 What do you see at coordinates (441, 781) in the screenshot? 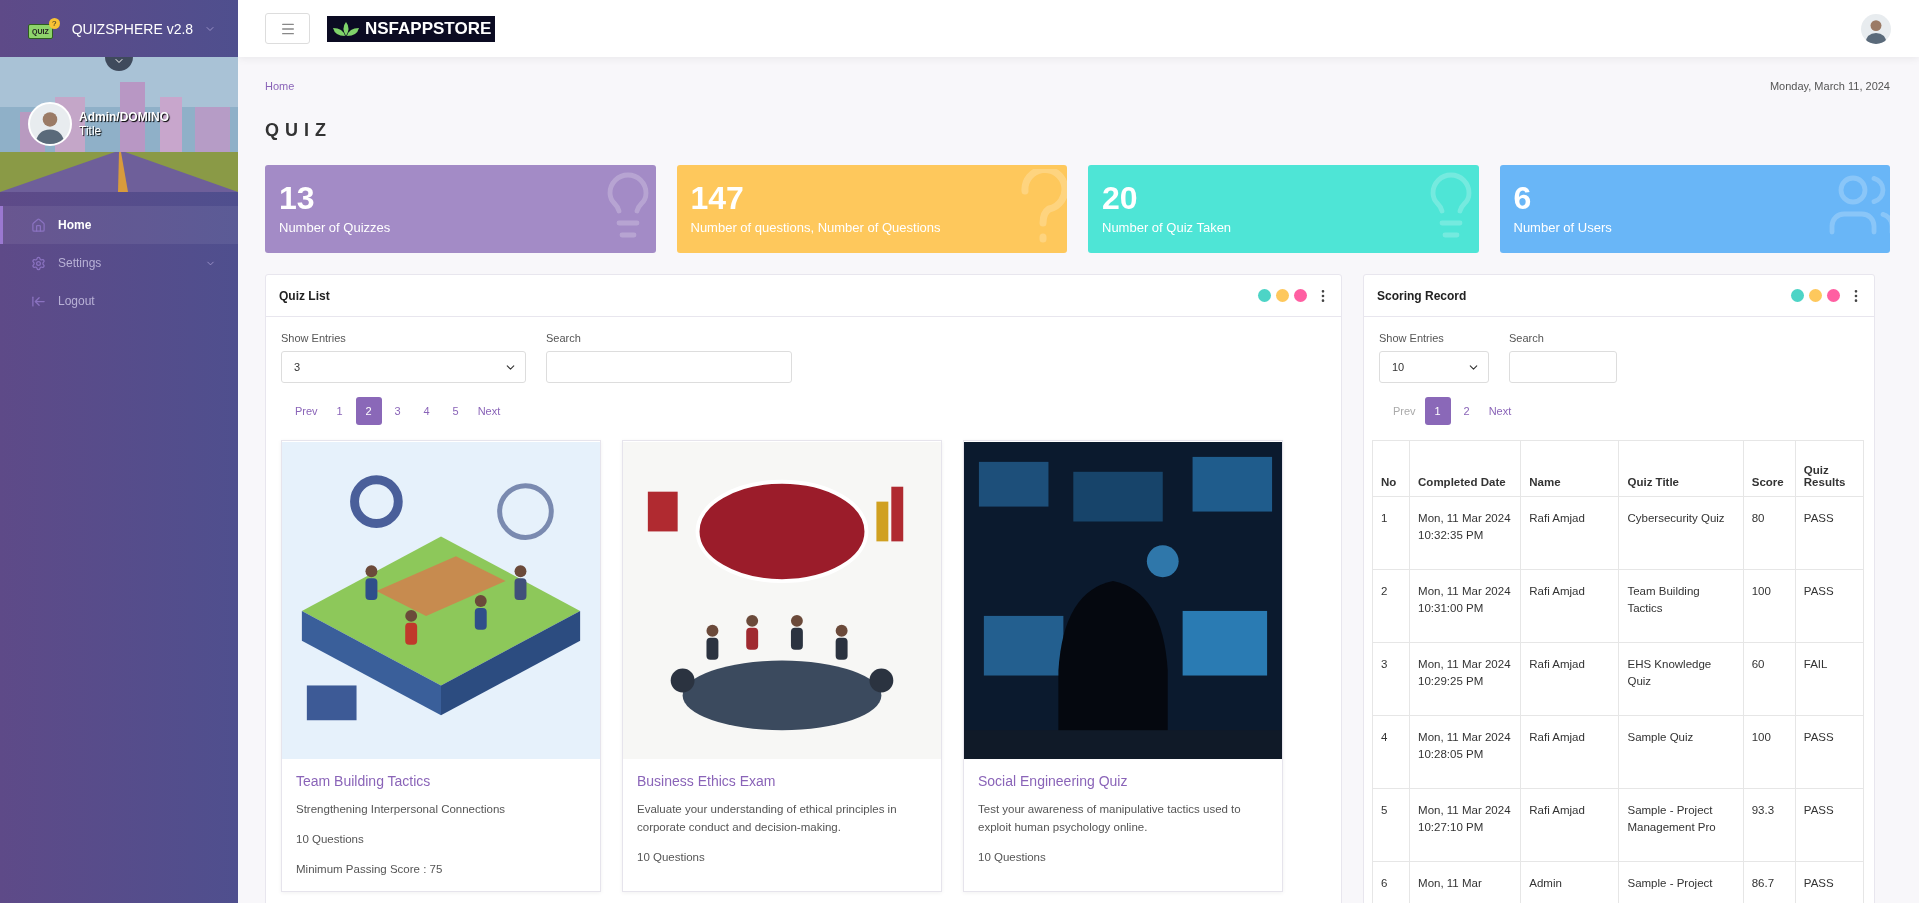
I see `quiz-title: Team Building Tactics` at bounding box center [441, 781].